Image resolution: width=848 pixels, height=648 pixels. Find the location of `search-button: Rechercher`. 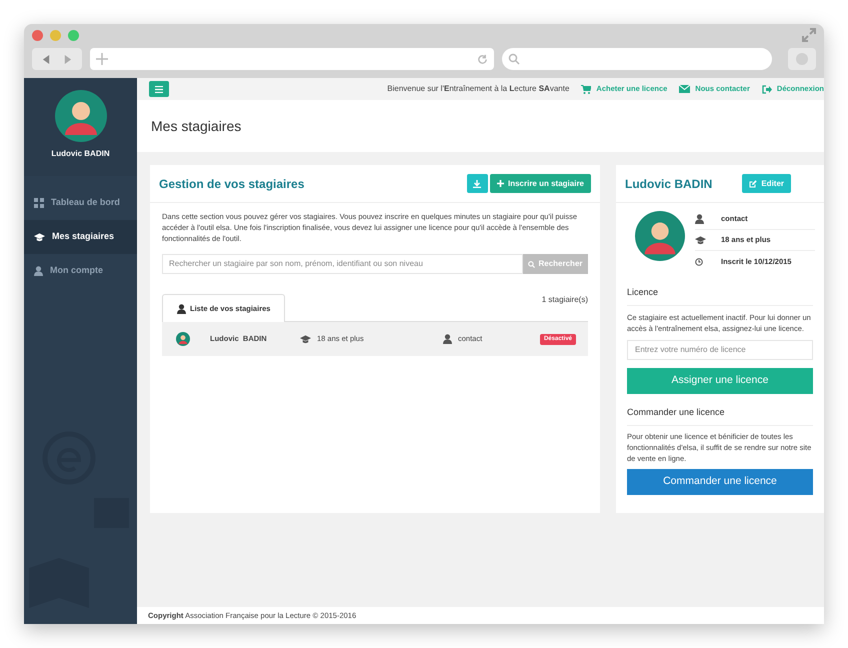

search-button: Rechercher is located at coordinates (555, 264).